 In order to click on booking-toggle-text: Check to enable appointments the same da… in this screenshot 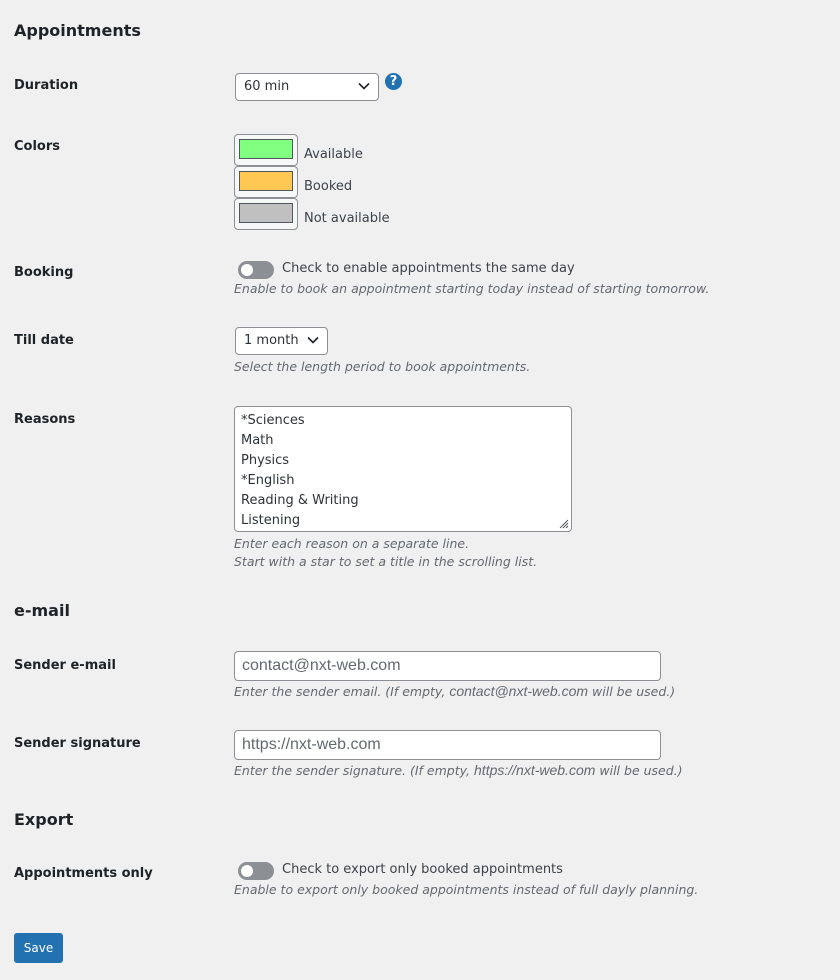, I will do `click(428, 268)`.